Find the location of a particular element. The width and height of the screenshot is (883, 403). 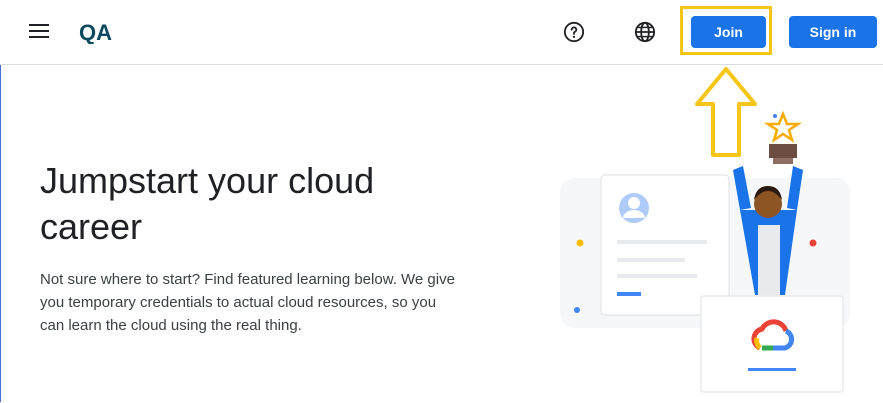

page-title: Jumpstart your cloud career is located at coordinates (207, 203).